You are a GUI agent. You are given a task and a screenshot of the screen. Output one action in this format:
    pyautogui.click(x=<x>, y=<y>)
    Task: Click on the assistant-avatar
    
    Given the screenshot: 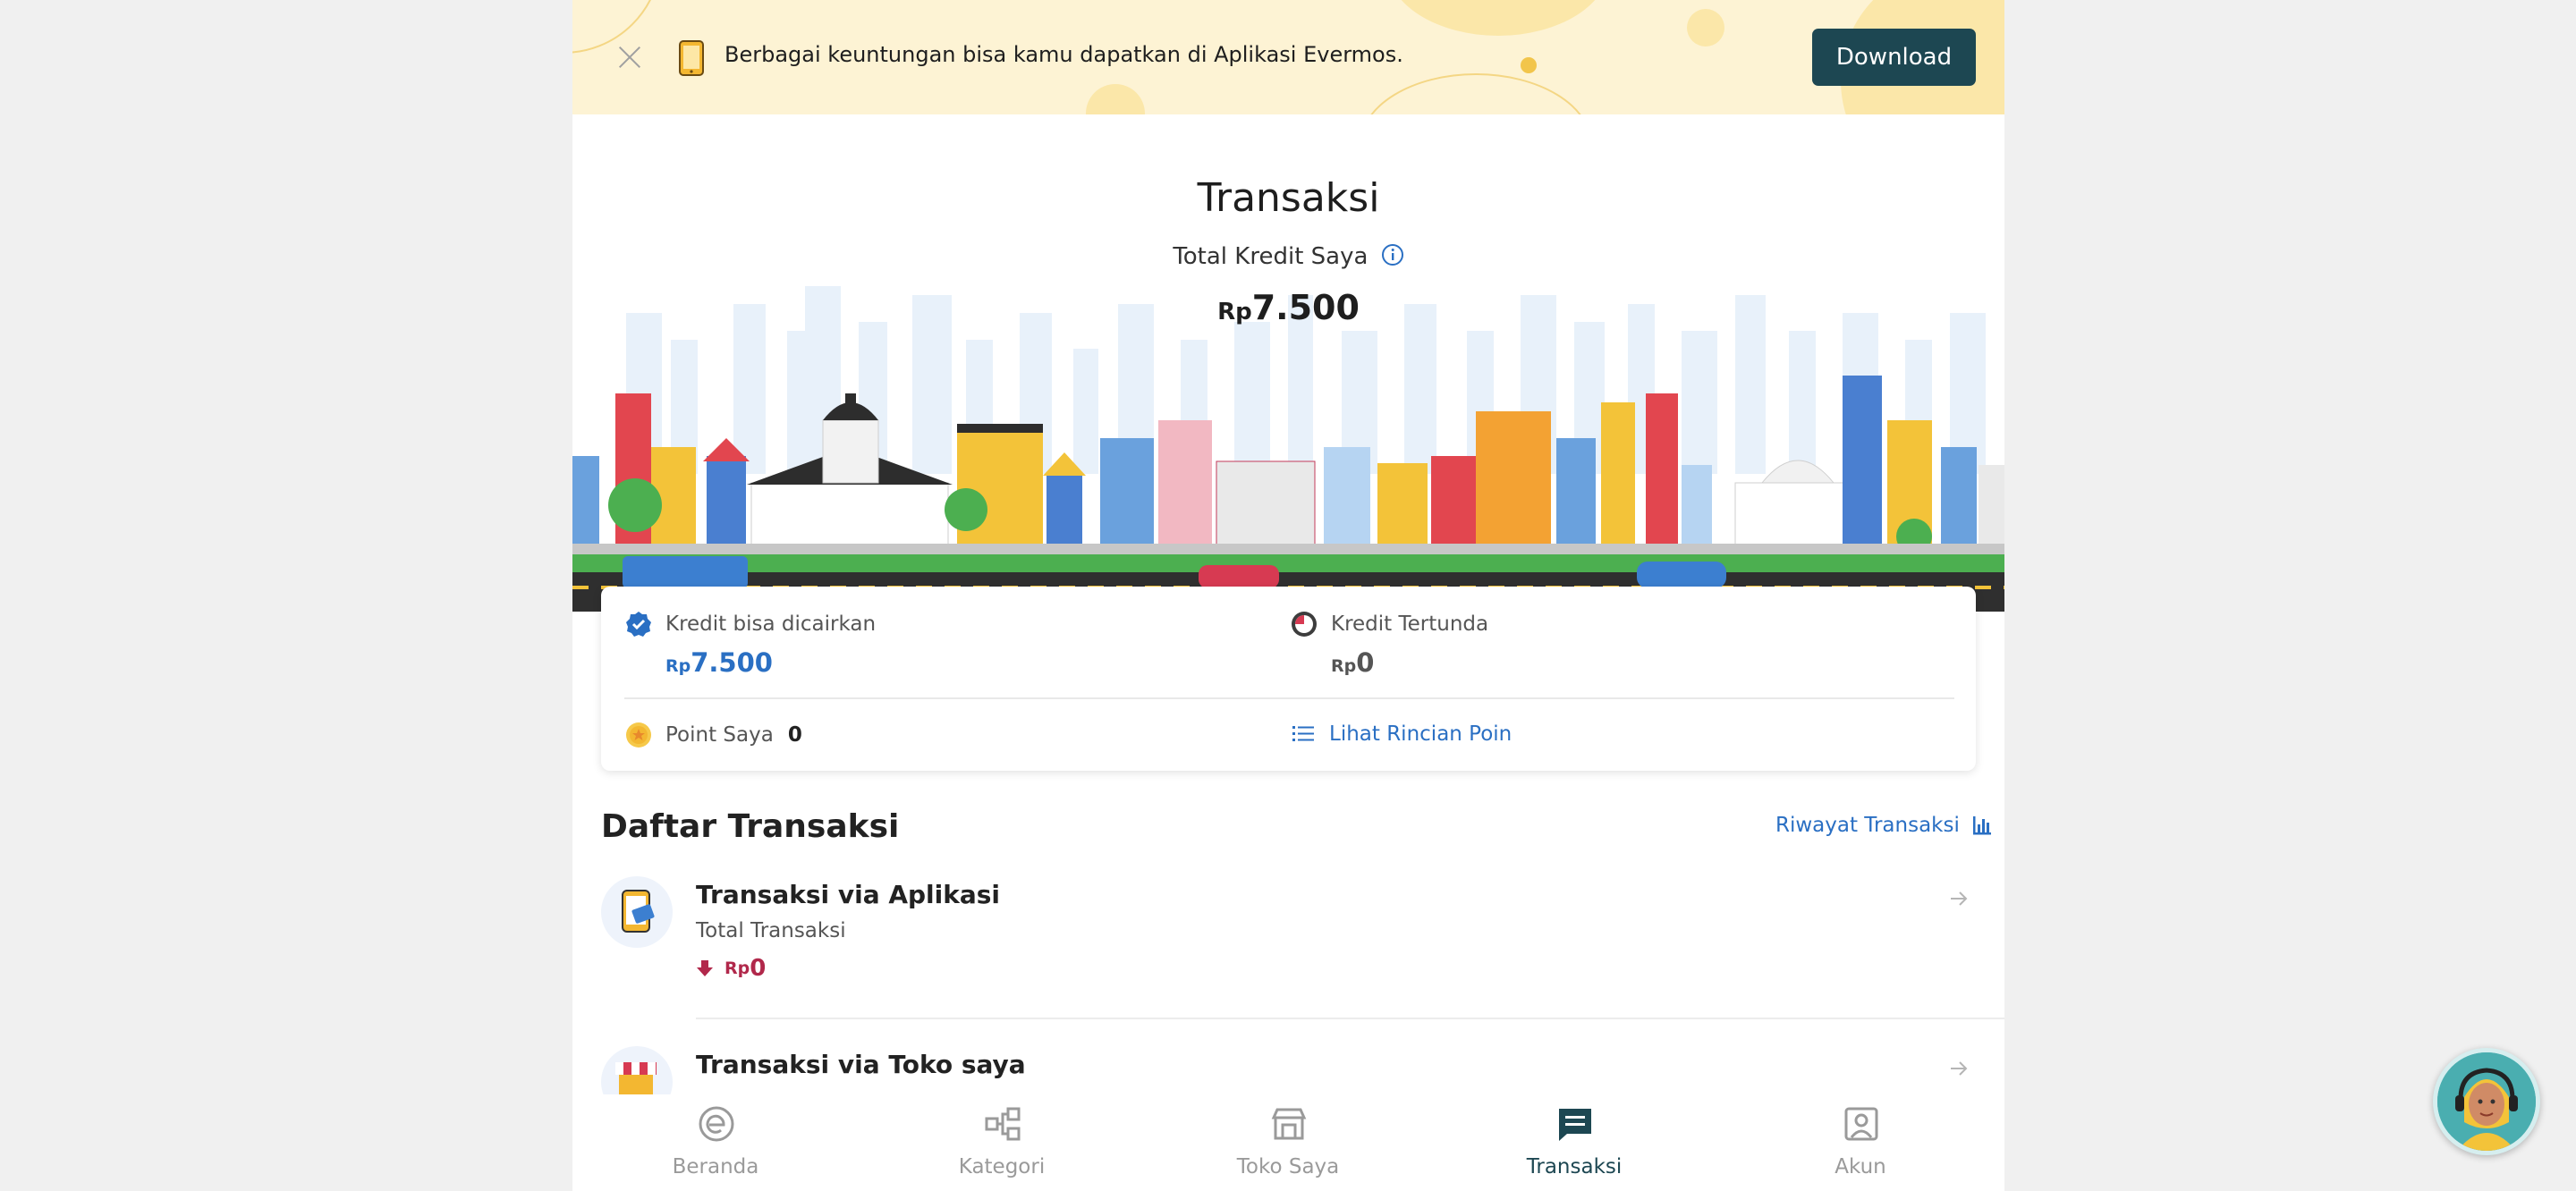 What is the action you would take?
    pyautogui.click(x=2486, y=1101)
    